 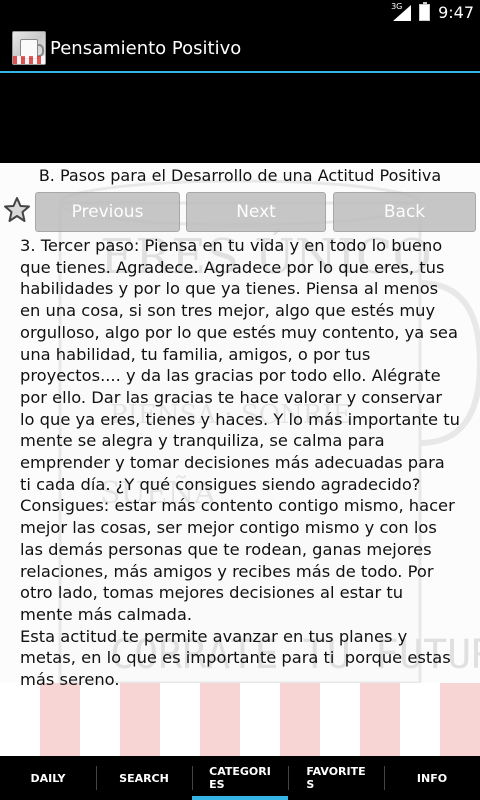 I want to click on app-mug-icon, so click(x=29, y=48).